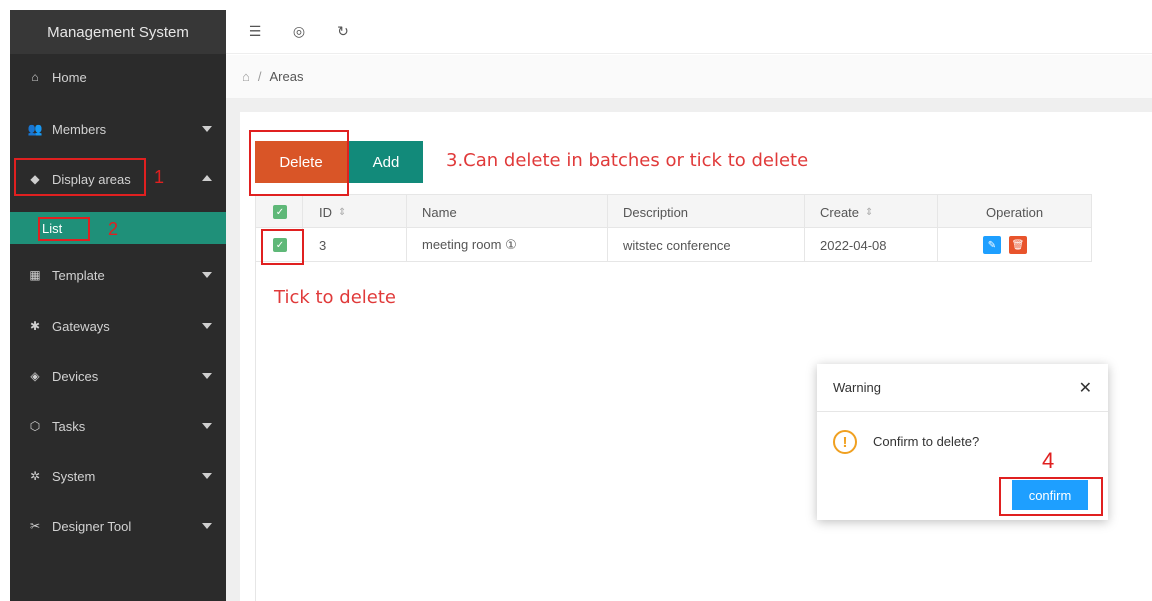  What do you see at coordinates (325, 212) in the screenshot?
I see `col-label: ID` at bounding box center [325, 212].